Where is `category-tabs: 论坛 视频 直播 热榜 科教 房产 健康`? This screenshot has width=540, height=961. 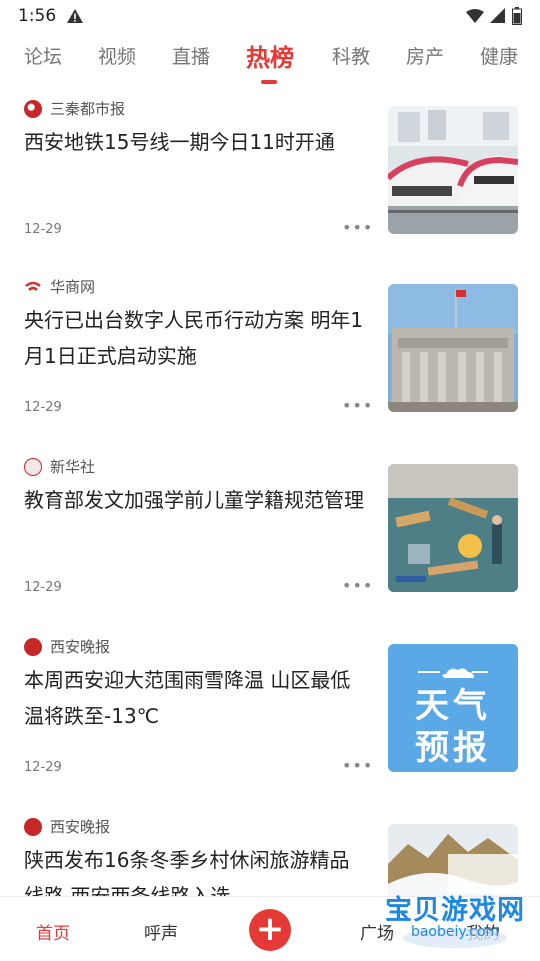
category-tabs: 论坛 视频 直播 热榜 科教 房产 健康 is located at coordinates (270, 60).